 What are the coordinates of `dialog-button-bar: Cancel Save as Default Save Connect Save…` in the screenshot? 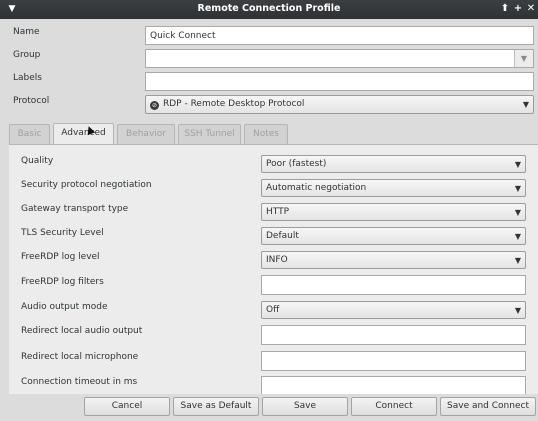 It's located at (269, 407).